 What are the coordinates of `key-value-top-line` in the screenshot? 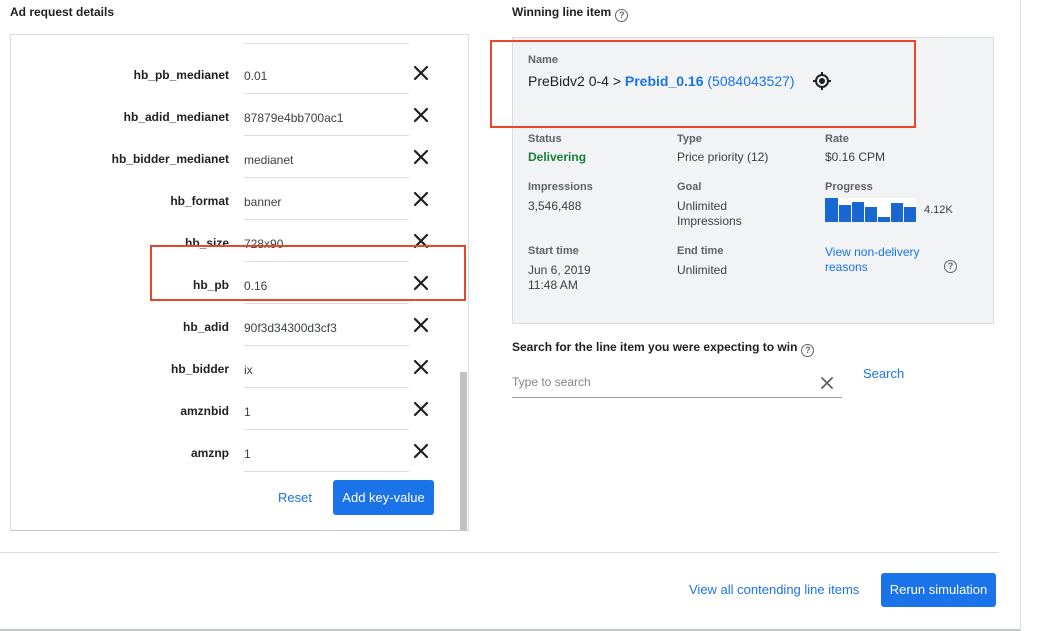 It's located at (326, 43).